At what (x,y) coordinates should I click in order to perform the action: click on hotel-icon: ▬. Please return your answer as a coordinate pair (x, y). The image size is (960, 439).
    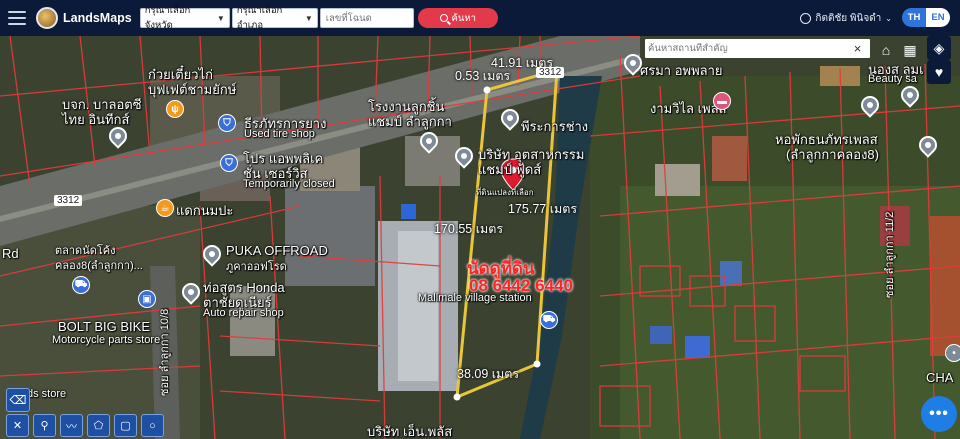
    Looking at the image, I should click on (722, 101).